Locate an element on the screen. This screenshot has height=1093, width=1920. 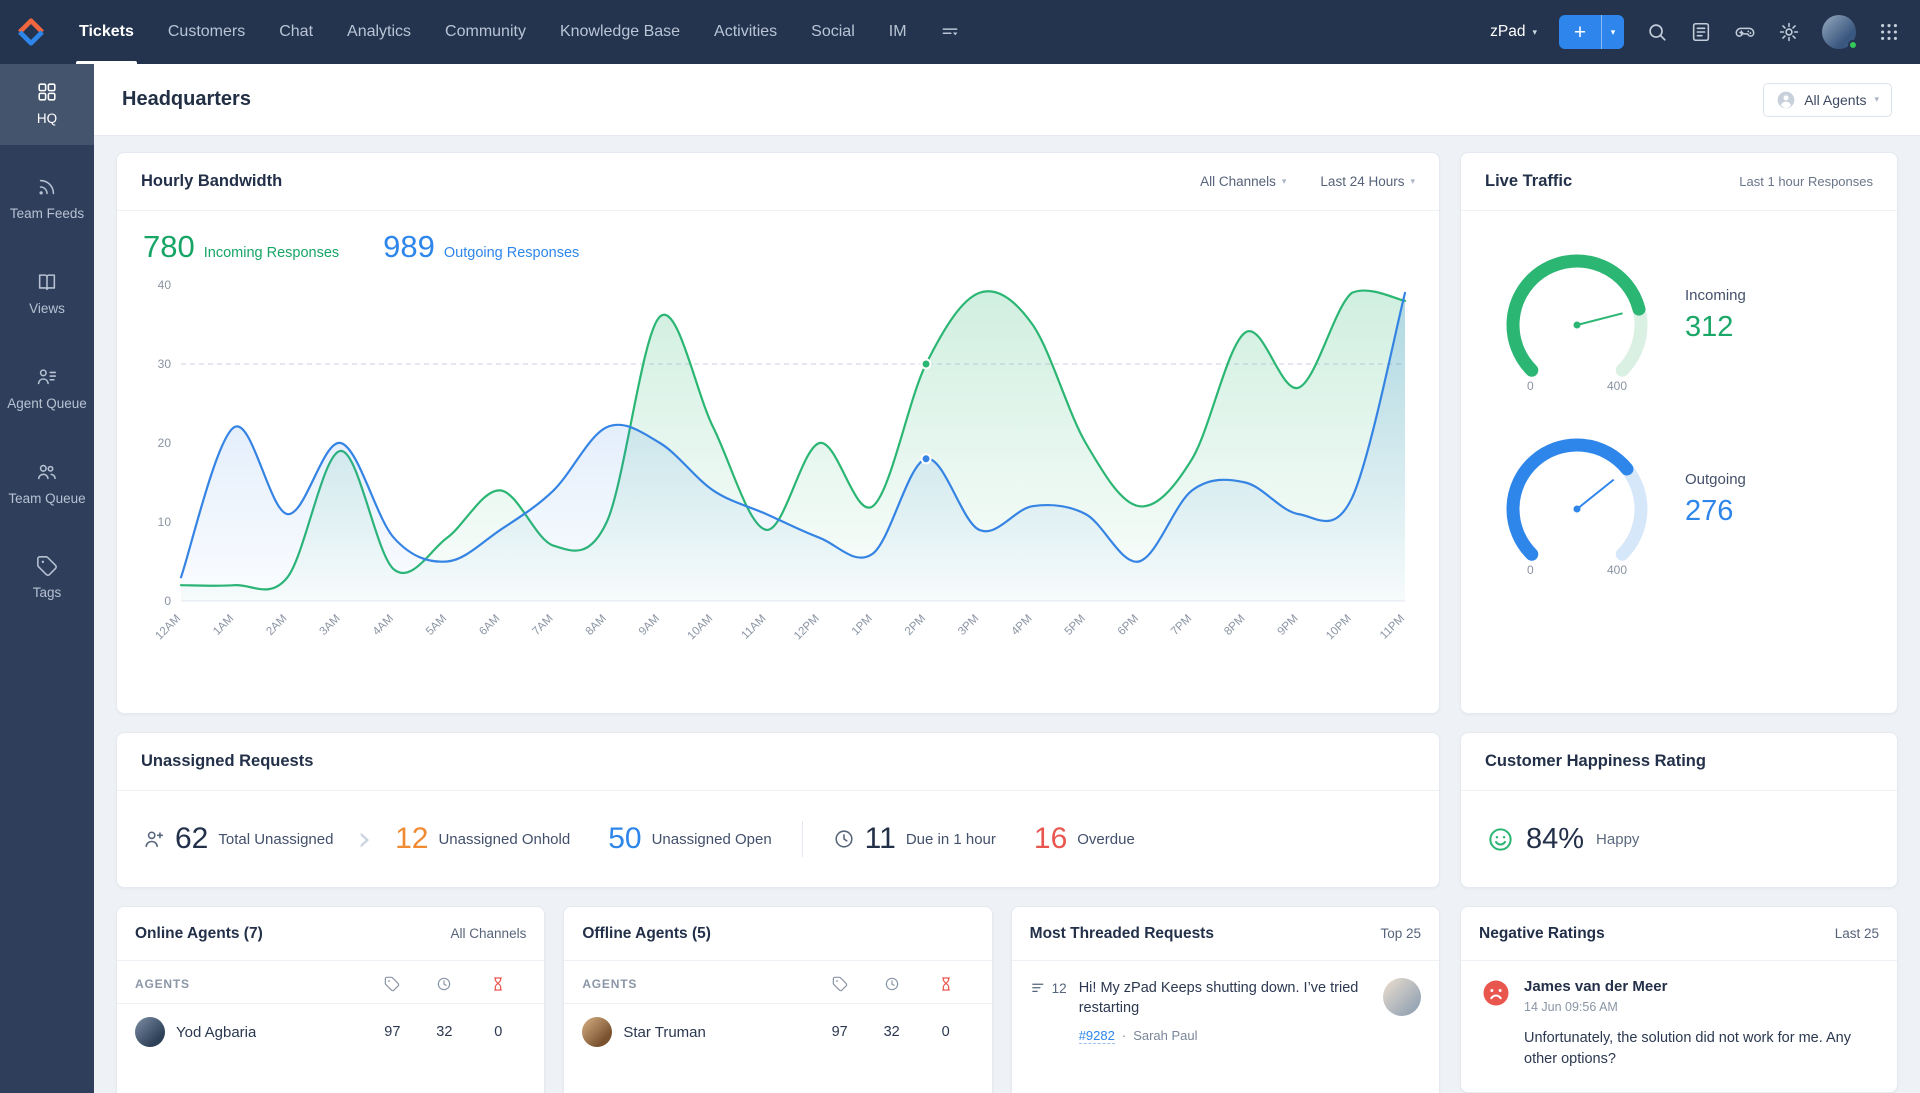
agent-row: Star Truman 97 32 0 is located at coordinates (777, 1032).